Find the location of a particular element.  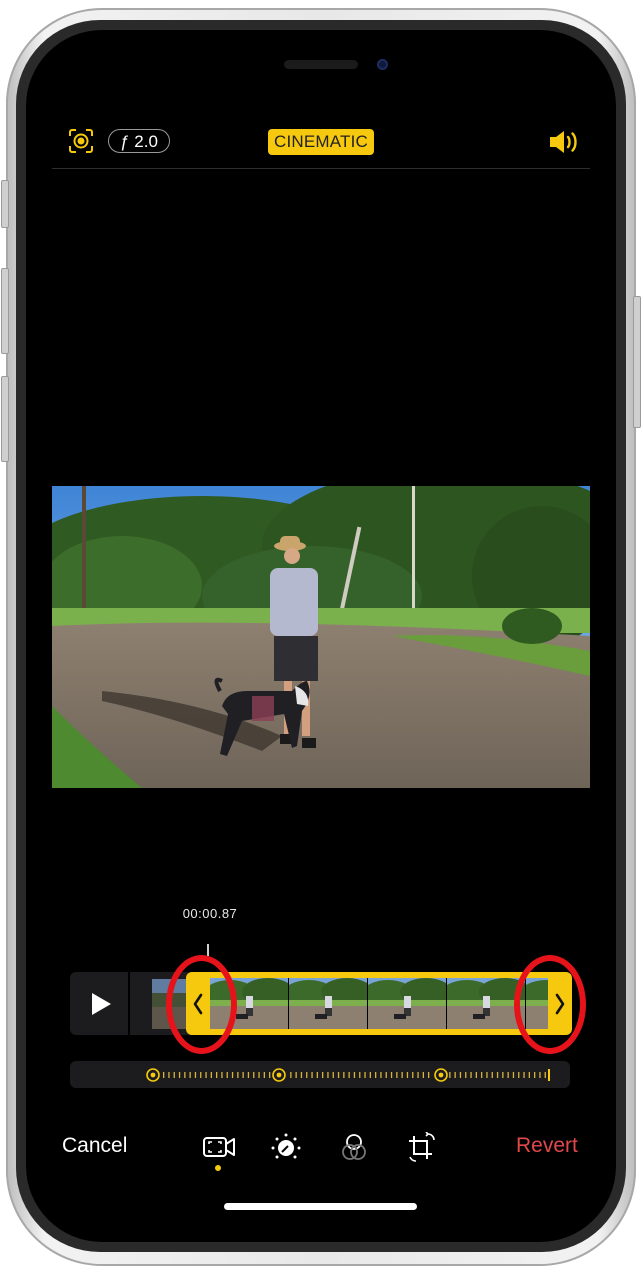

volume-up-button is located at coordinates (5, 311).